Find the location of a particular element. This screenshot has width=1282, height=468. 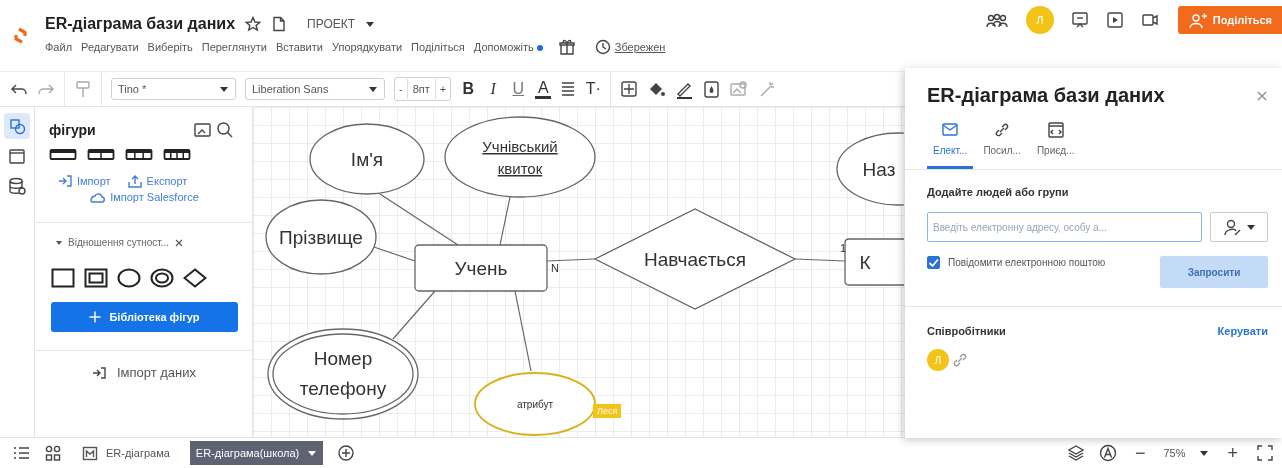

permission-dropdown-button is located at coordinates (1239, 227).